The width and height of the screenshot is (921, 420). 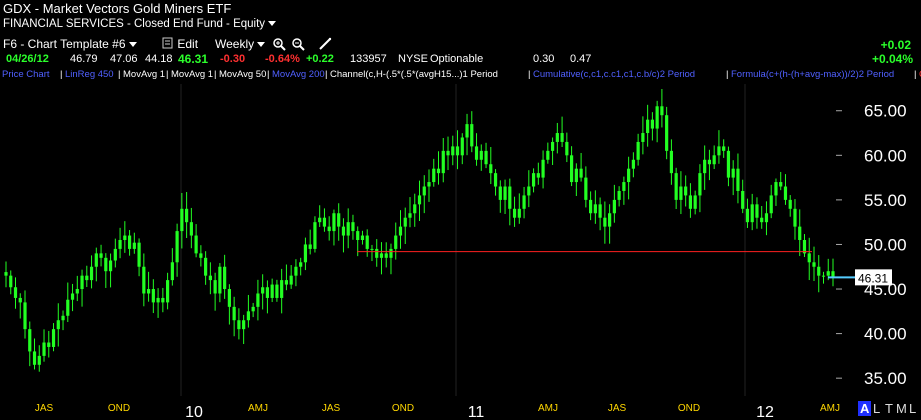 What do you see at coordinates (889, 408) in the screenshot?
I see `mode-t-button: T` at bounding box center [889, 408].